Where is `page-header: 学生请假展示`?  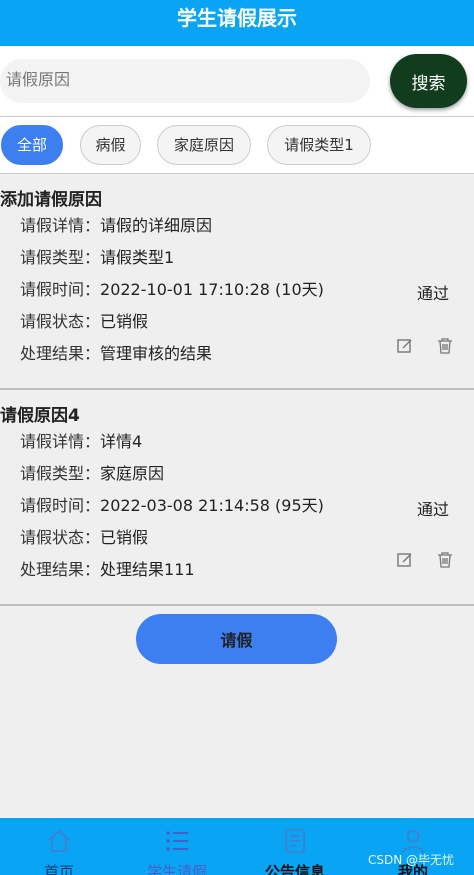 page-header: 学生请假展示 is located at coordinates (237, 23).